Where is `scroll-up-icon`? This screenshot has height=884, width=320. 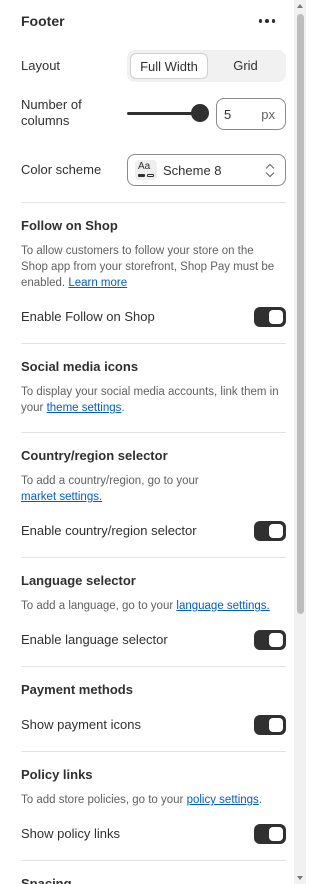
scroll-up-icon is located at coordinates (300, 6).